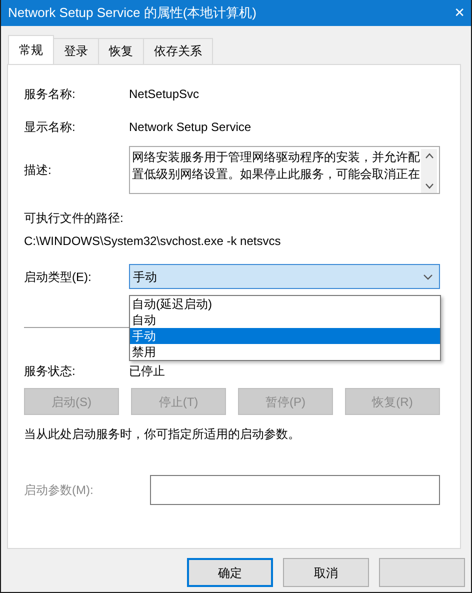 This screenshot has width=472, height=593. What do you see at coordinates (59, 490) in the screenshot?
I see `field-label: 启动参数(M):` at bounding box center [59, 490].